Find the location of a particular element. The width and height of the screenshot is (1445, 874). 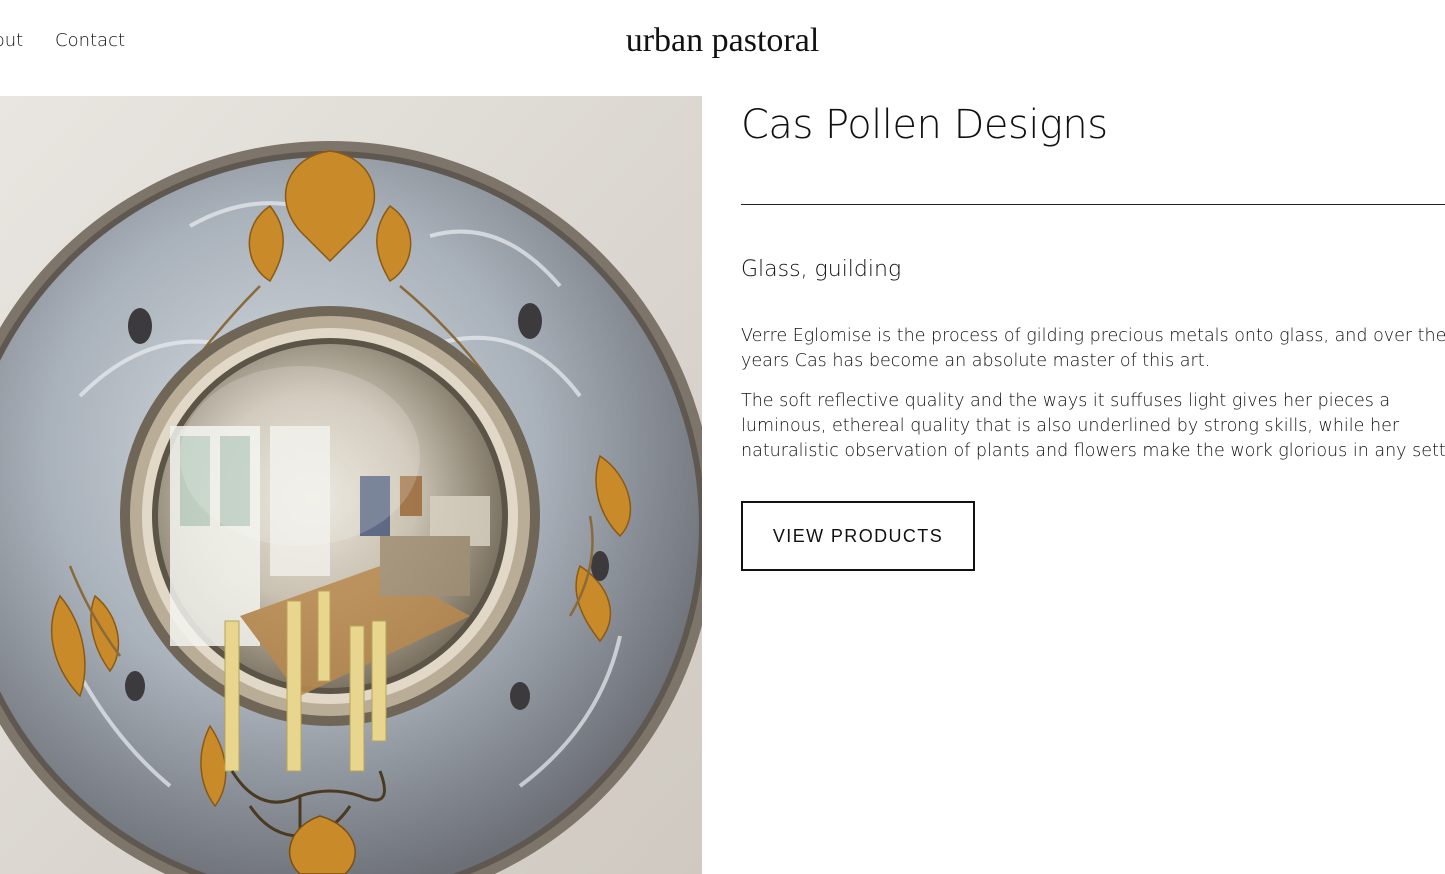

title-divider is located at coordinates (1093, 204).